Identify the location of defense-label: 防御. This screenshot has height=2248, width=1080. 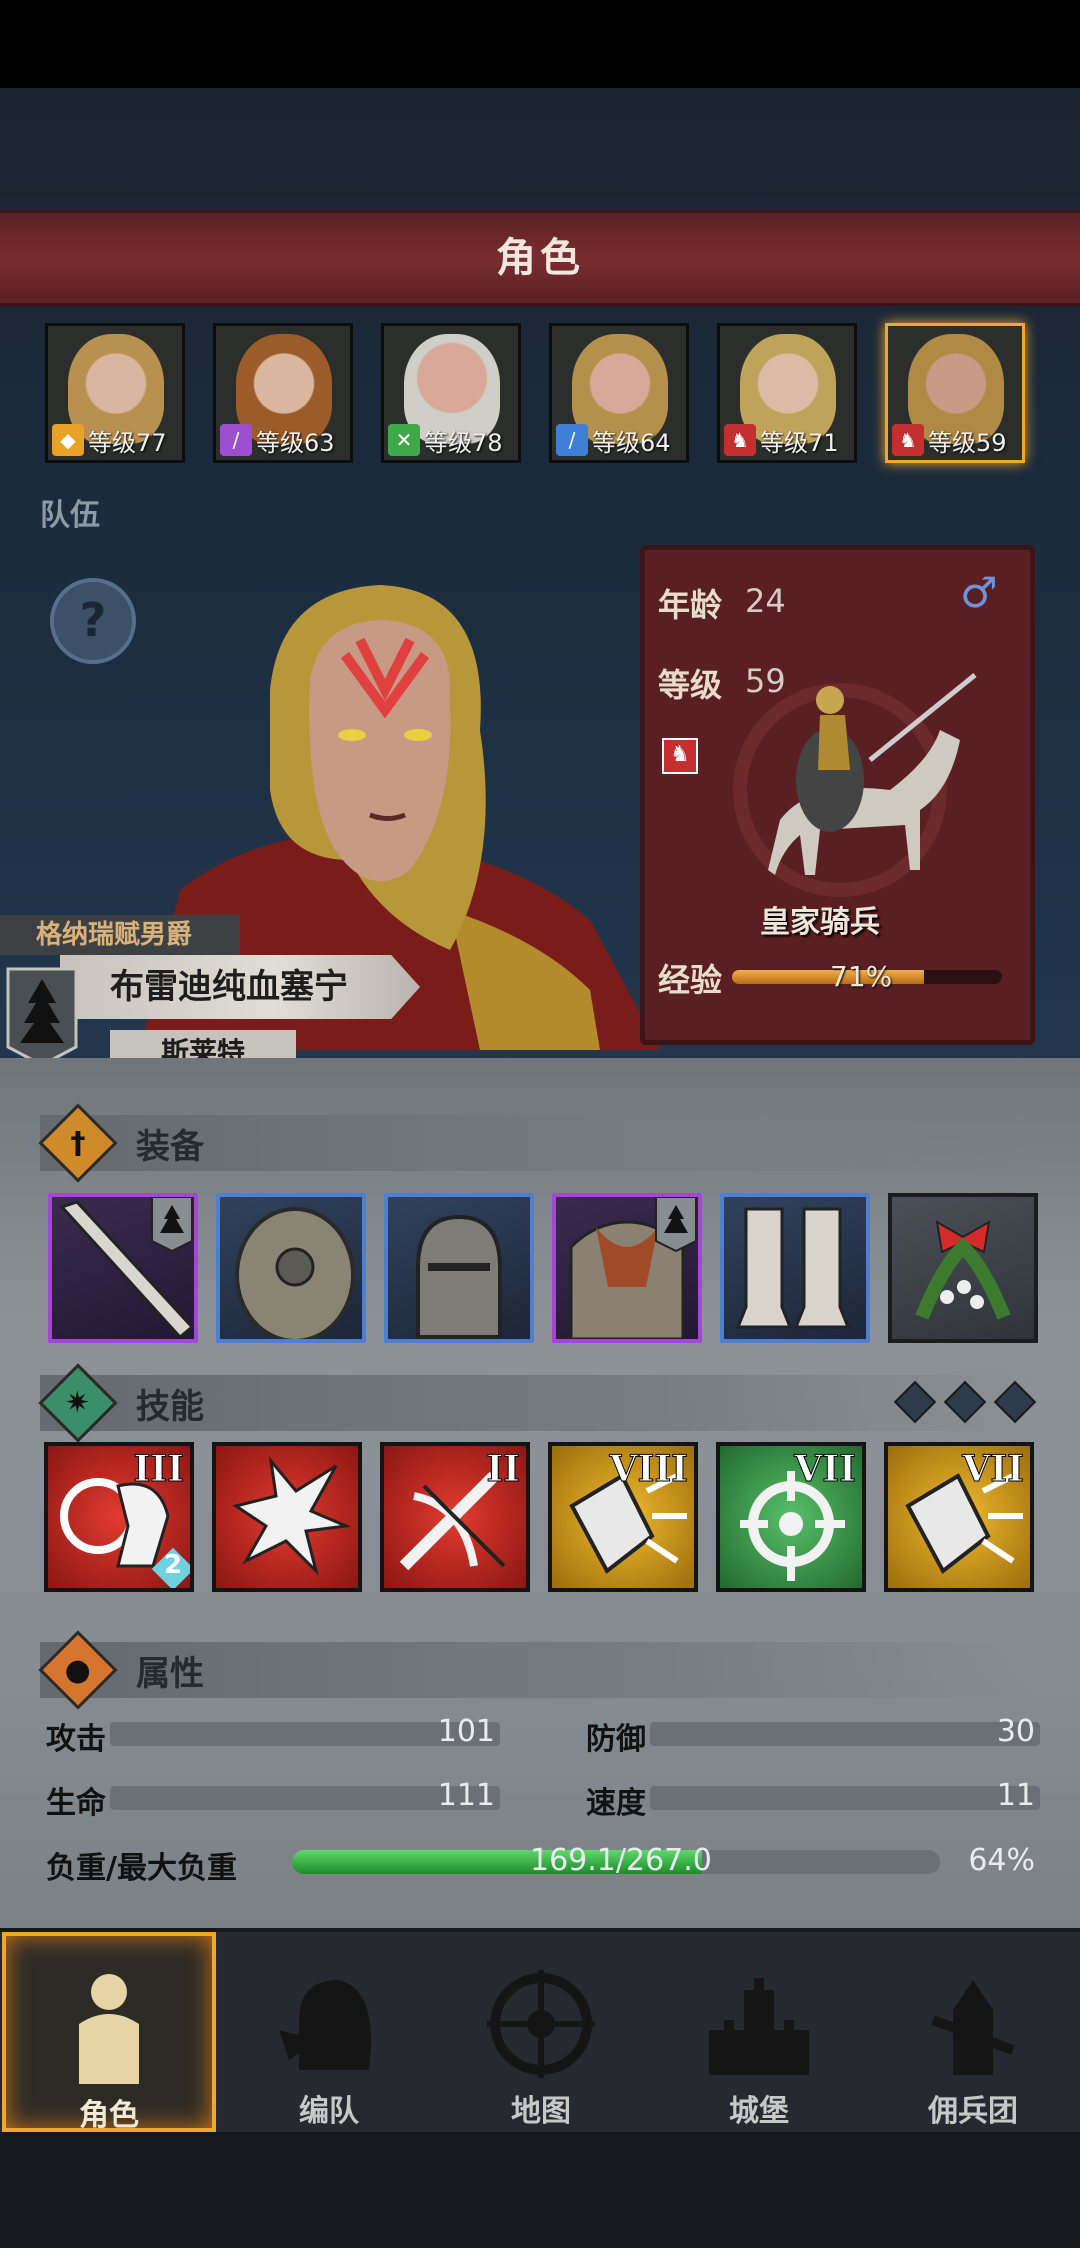
(616, 1739).